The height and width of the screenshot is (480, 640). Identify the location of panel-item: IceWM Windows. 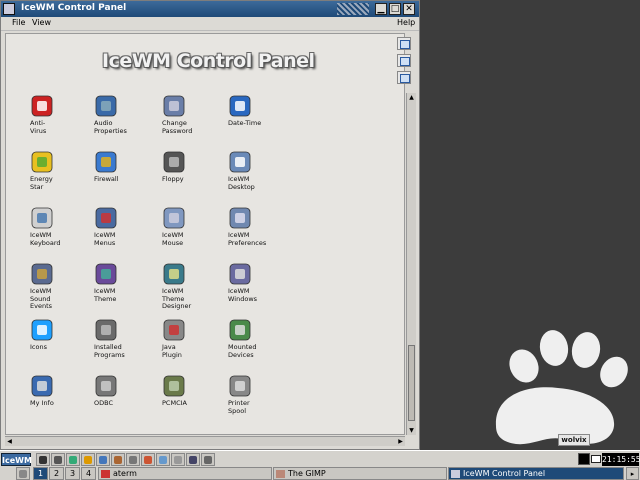
(254, 282).